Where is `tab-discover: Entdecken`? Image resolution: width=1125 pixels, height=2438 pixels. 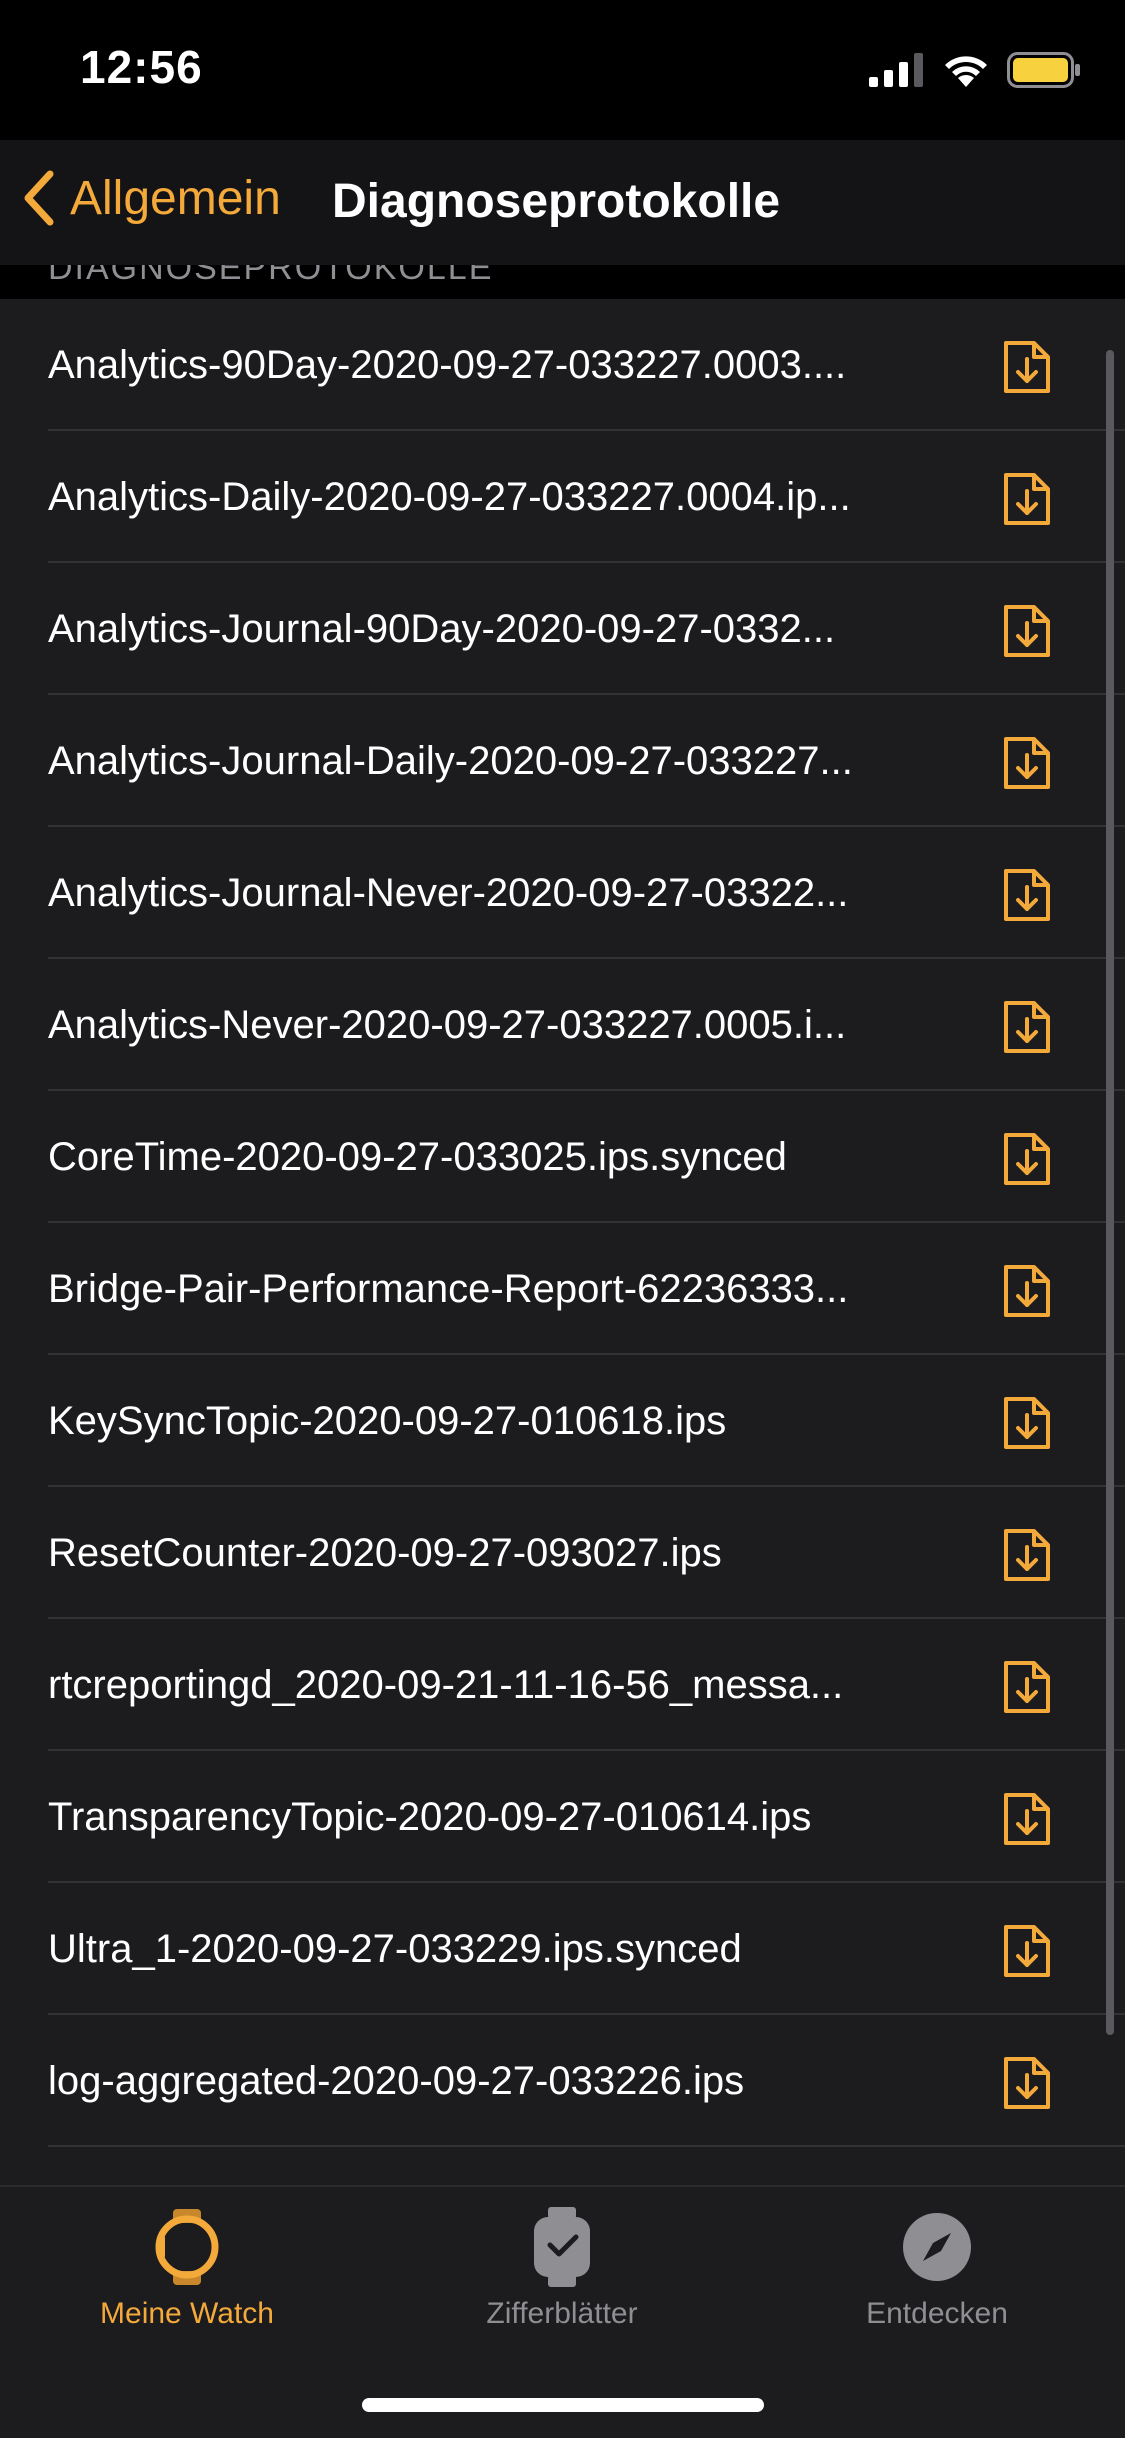 tab-discover: Entdecken is located at coordinates (937, 2269).